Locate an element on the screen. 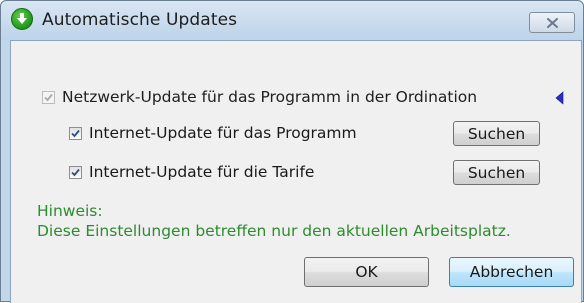 Image resolution: width=584 pixels, height=303 pixels. ok-button: OK is located at coordinates (366, 272).